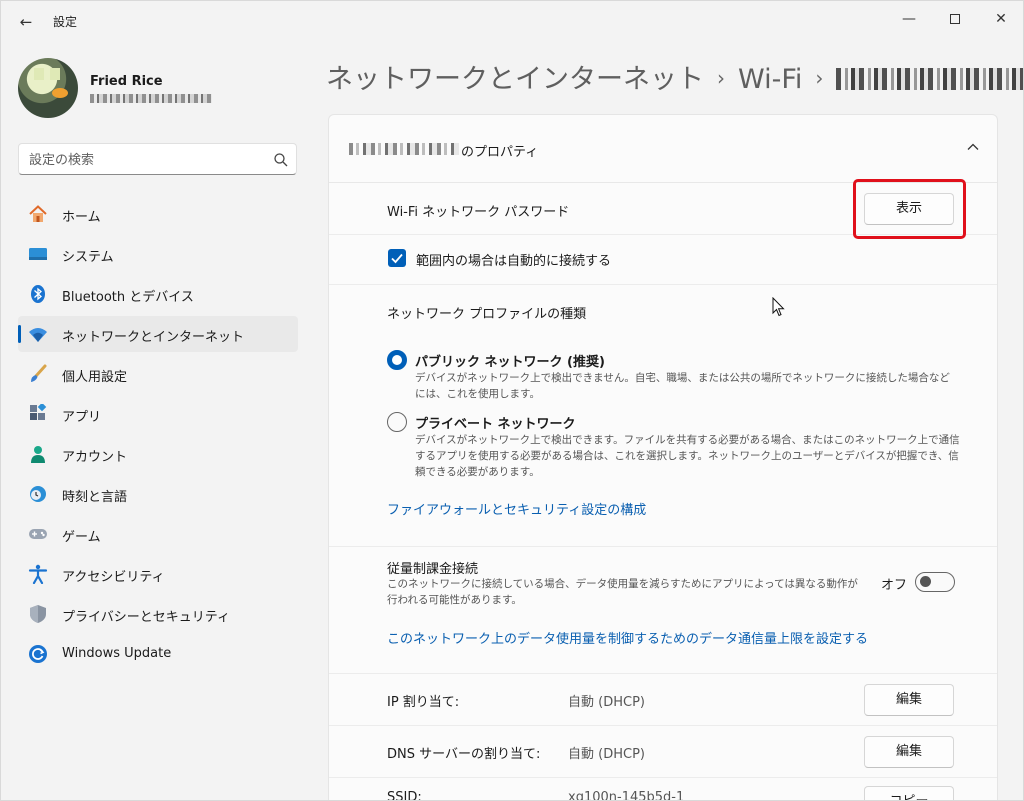 This screenshot has width=1024, height=801. I want to click on brush-icon, so click(39, 373).